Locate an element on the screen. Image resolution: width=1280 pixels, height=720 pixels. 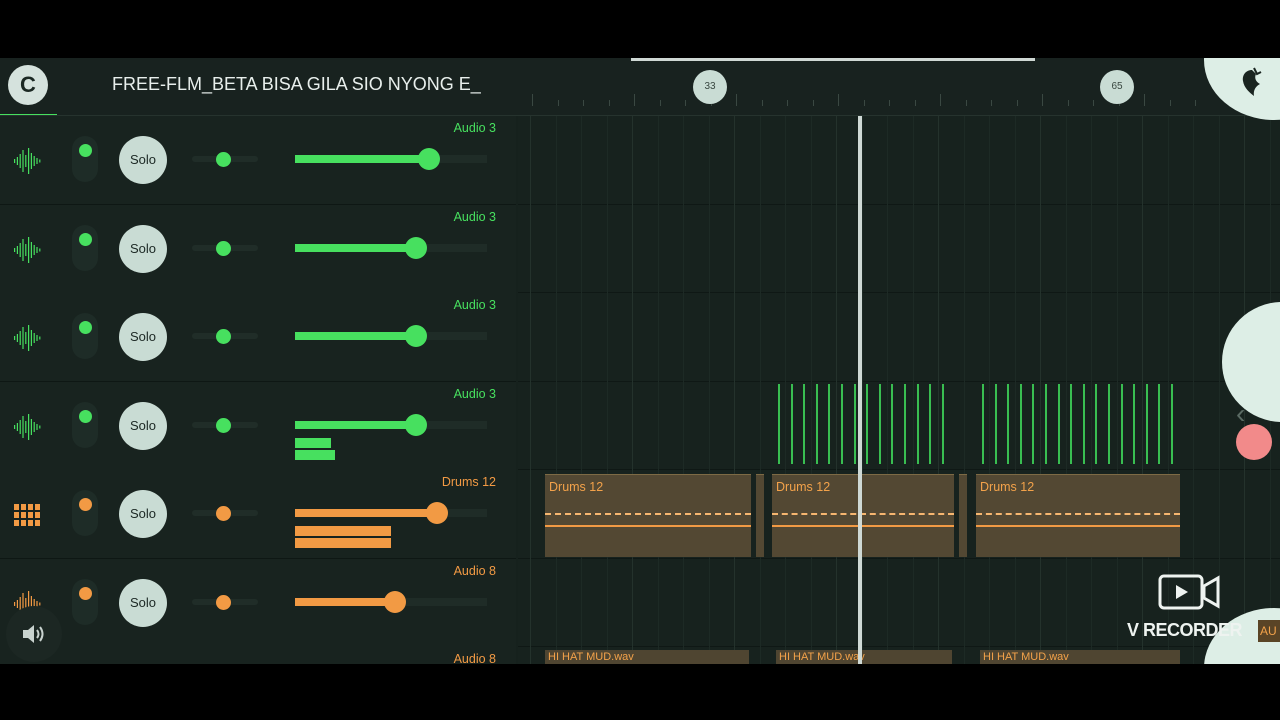
playhead is located at coordinates (860, 390).